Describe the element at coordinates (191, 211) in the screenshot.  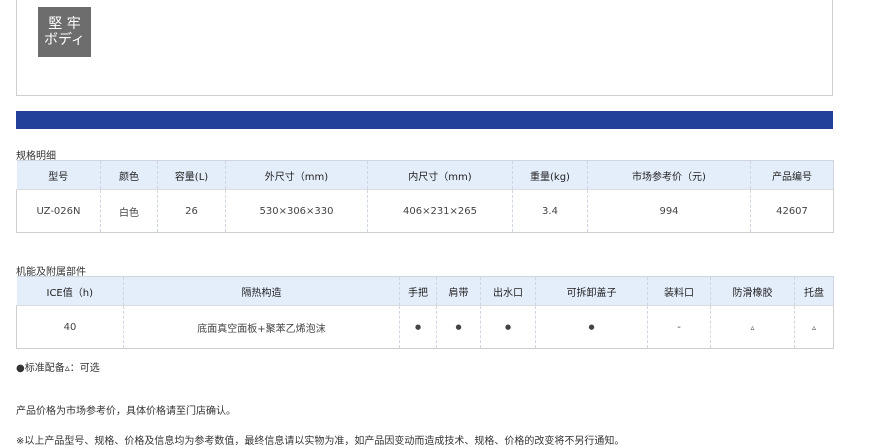
I see `spec-cell-capacity: 26` at that location.